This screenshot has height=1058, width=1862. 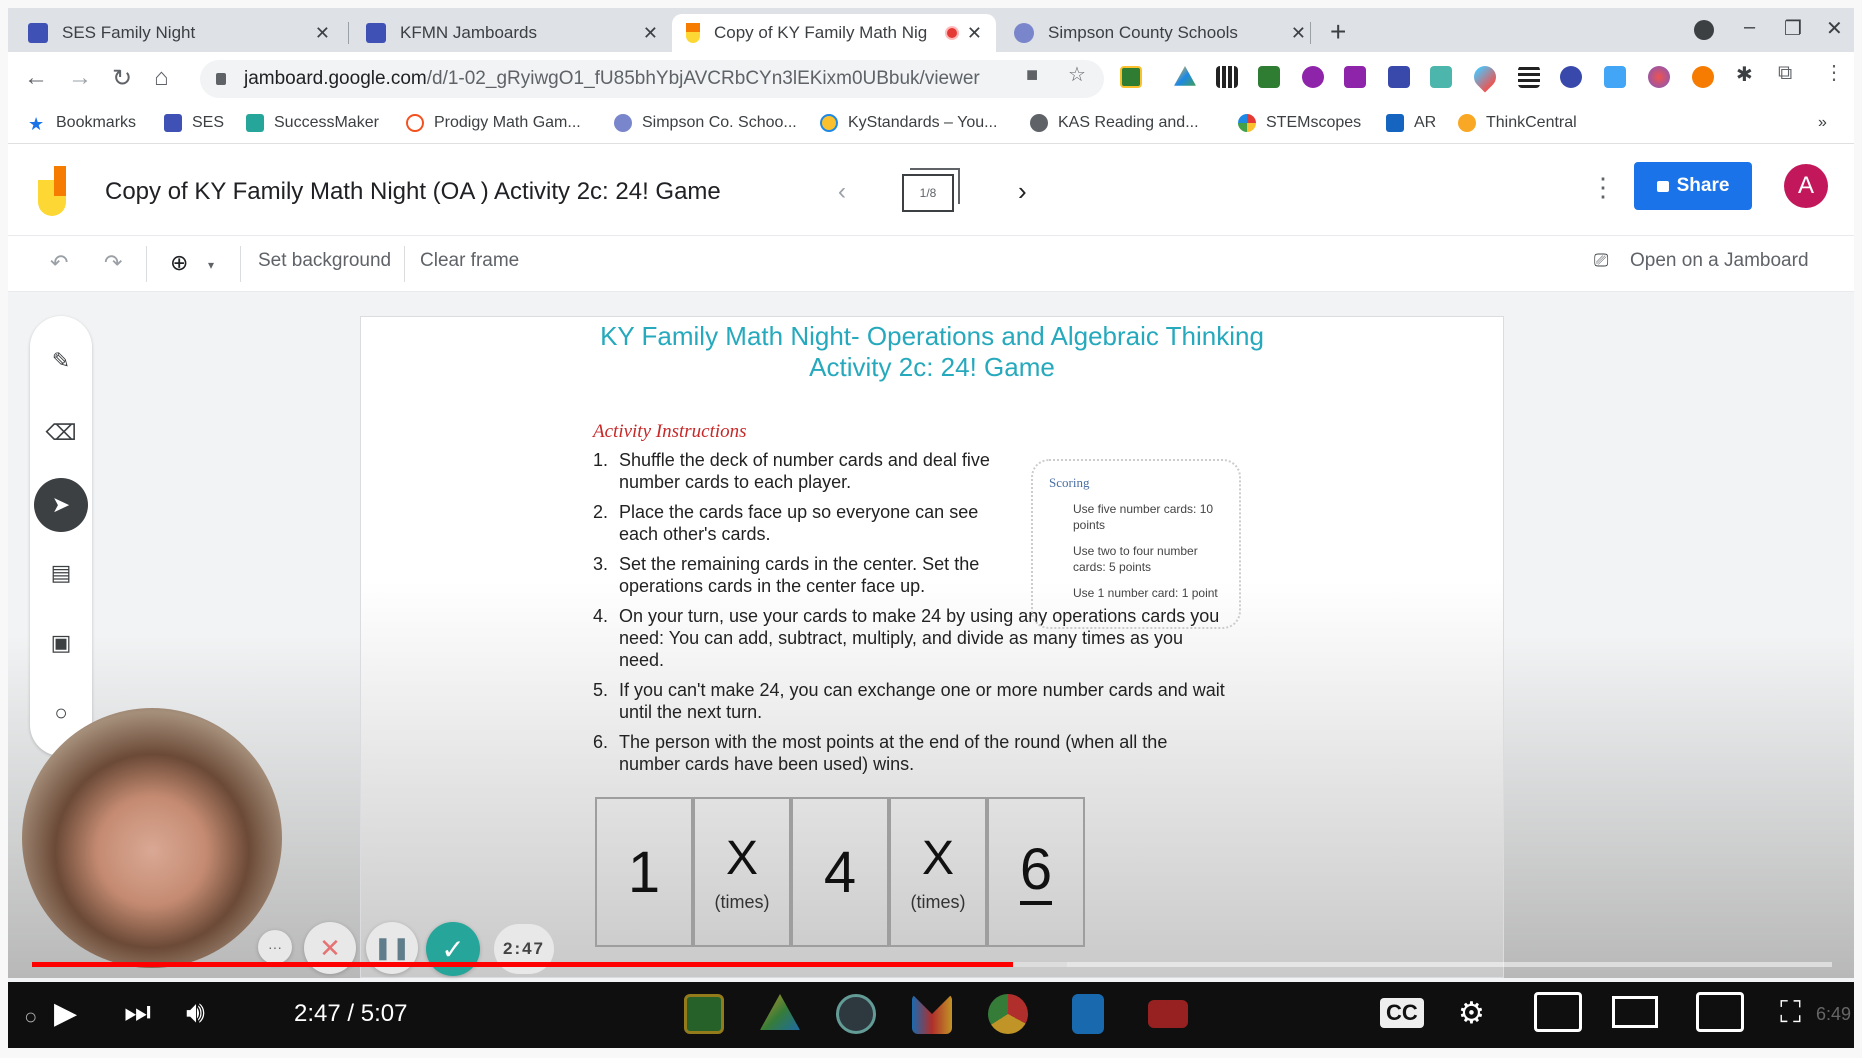 What do you see at coordinates (161, 78) in the screenshot?
I see `home-button: ⌂` at bounding box center [161, 78].